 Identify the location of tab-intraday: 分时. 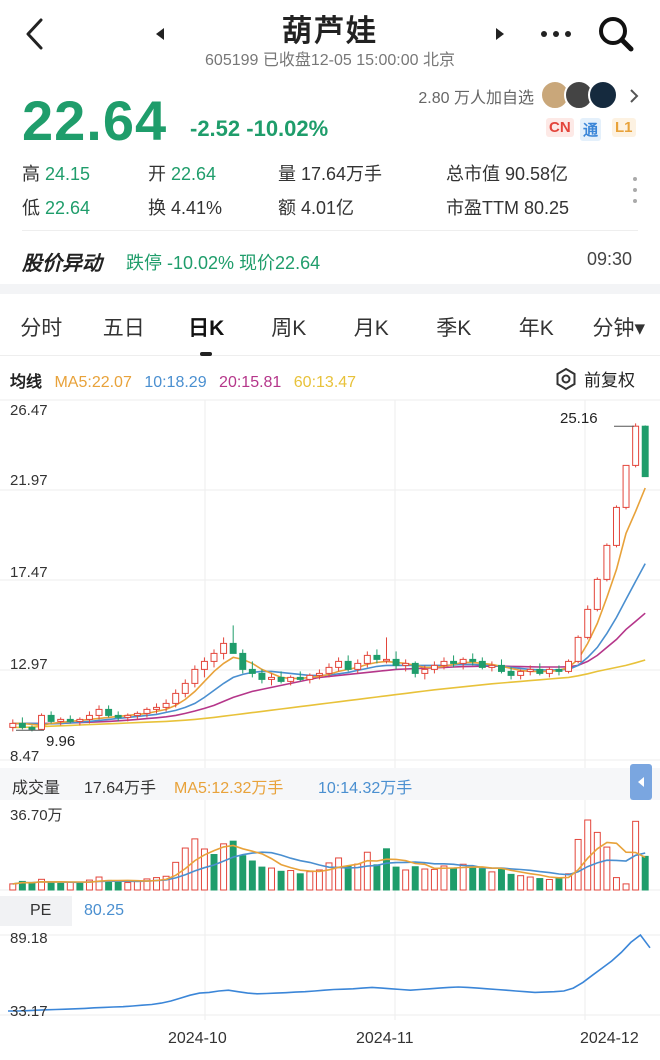
(41, 327).